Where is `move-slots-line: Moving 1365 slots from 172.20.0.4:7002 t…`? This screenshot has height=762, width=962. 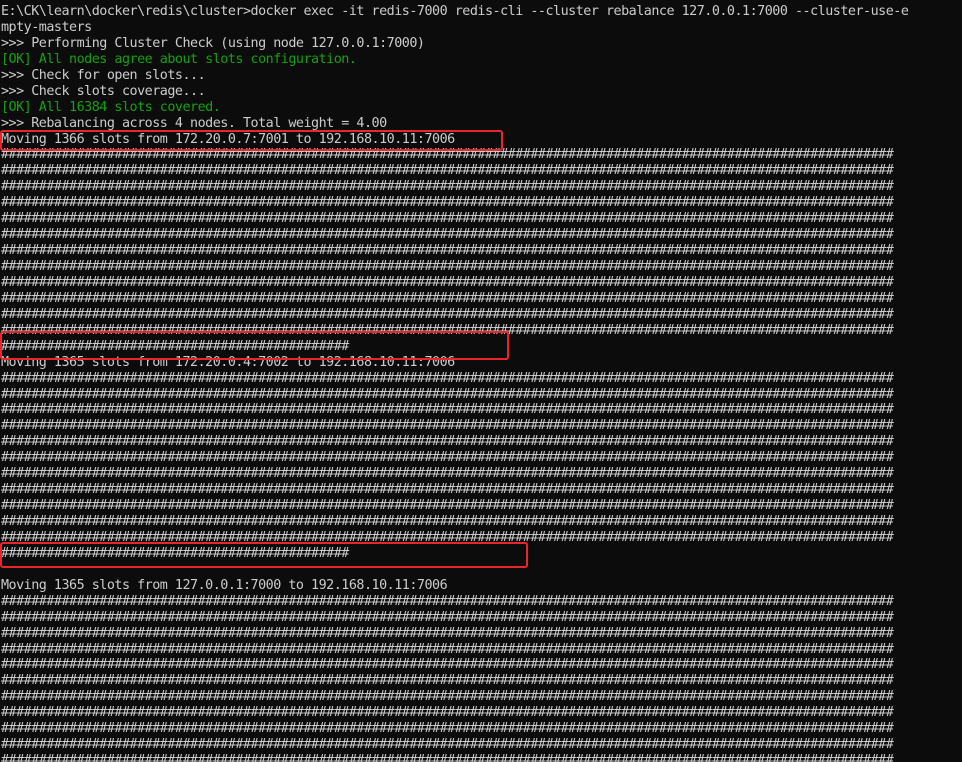
move-slots-line: Moving 1365 slots from 172.20.0.4:7002 t… is located at coordinates (228, 362).